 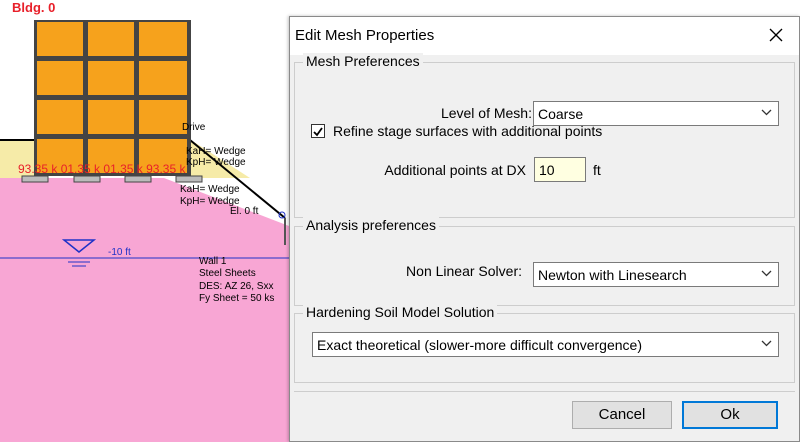 What do you see at coordinates (371, 225) in the screenshot?
I see `analysis-preferences-label: Analysis preferences` at bounding box center [371, 225].